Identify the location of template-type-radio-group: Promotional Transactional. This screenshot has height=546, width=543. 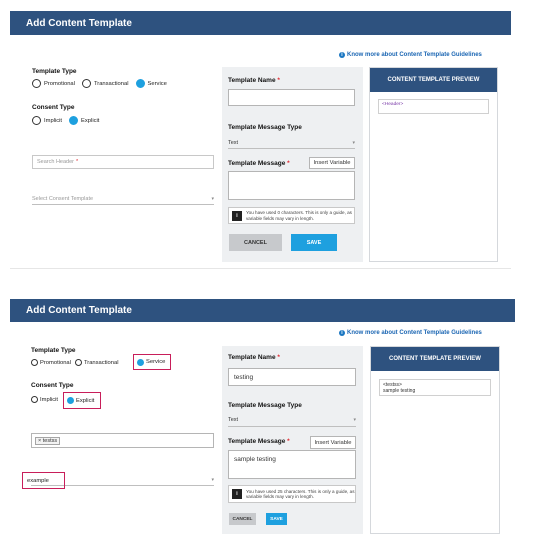
(76, 362).